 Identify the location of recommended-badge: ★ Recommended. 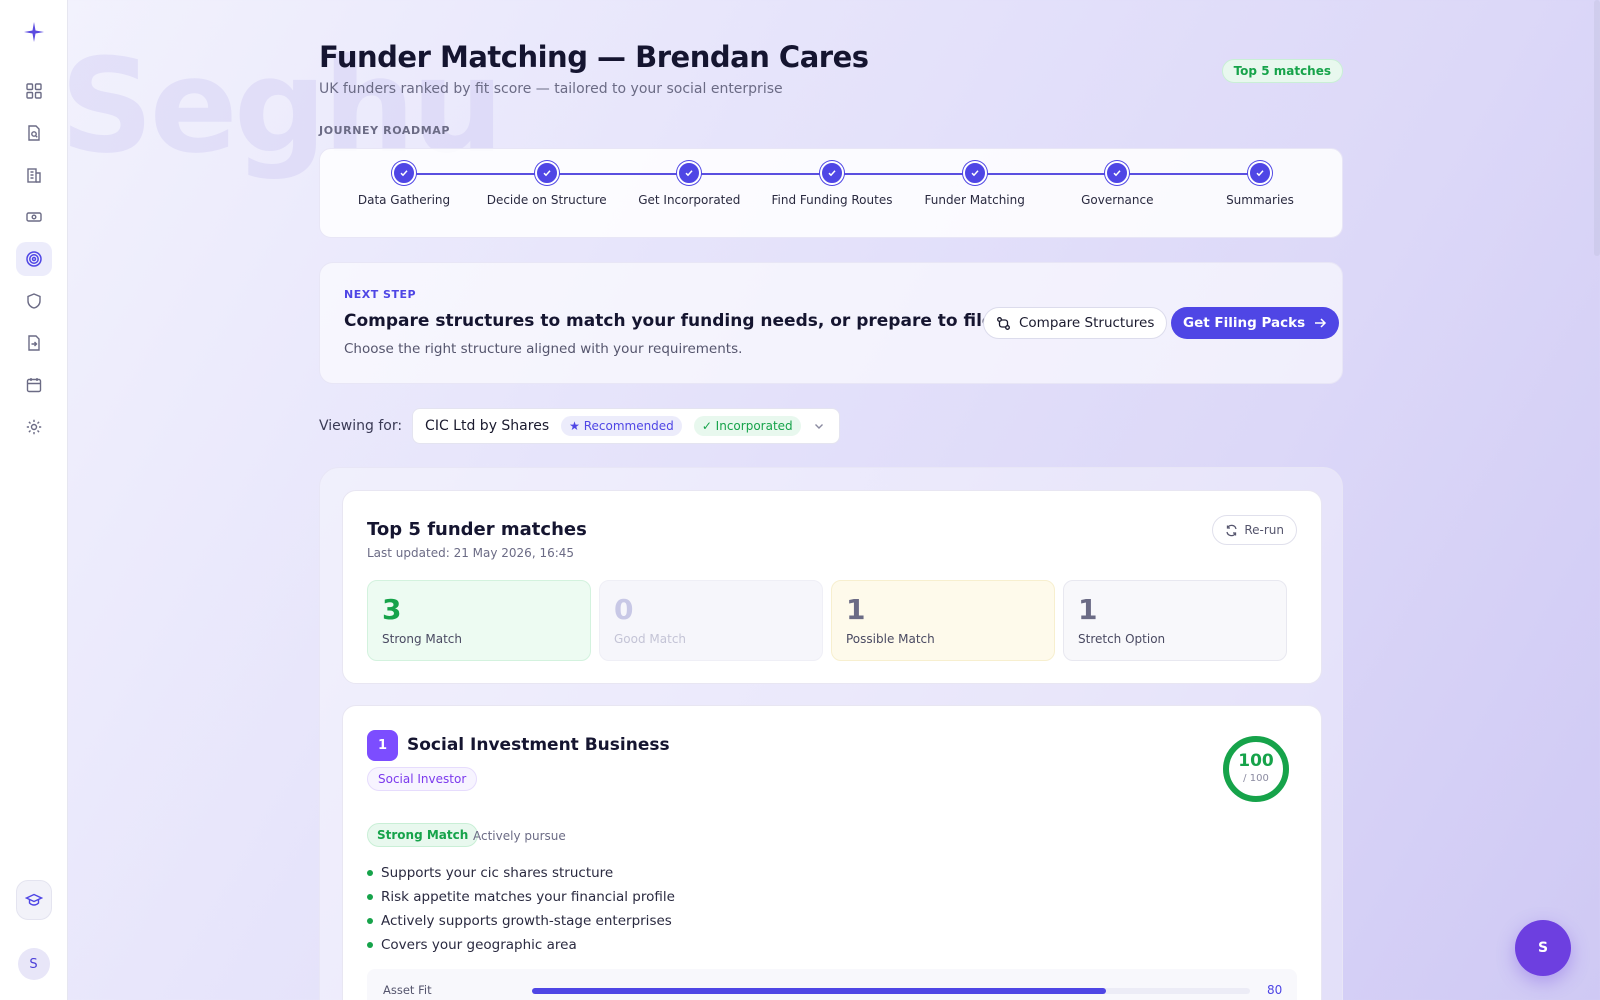
(621, 426).